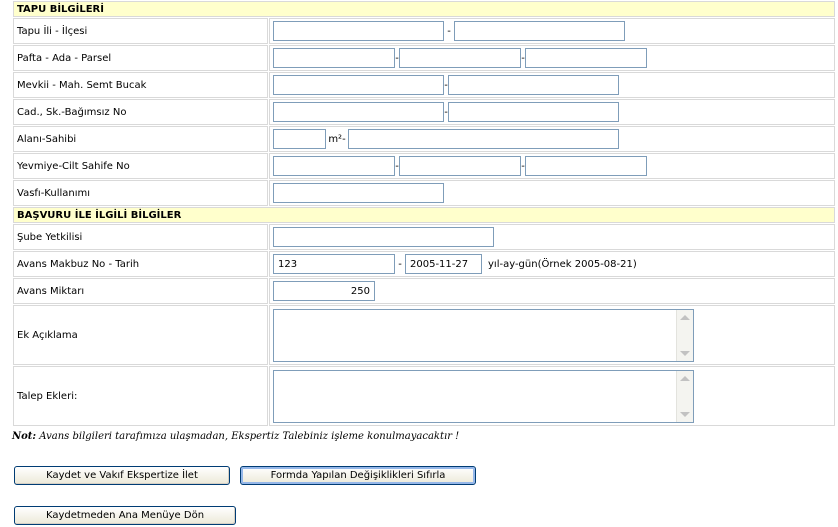 The image size is (838, 527). Describe the element at coordinates (337, 139) in the screenshot. I see `m2-unit: m²-` at that location.